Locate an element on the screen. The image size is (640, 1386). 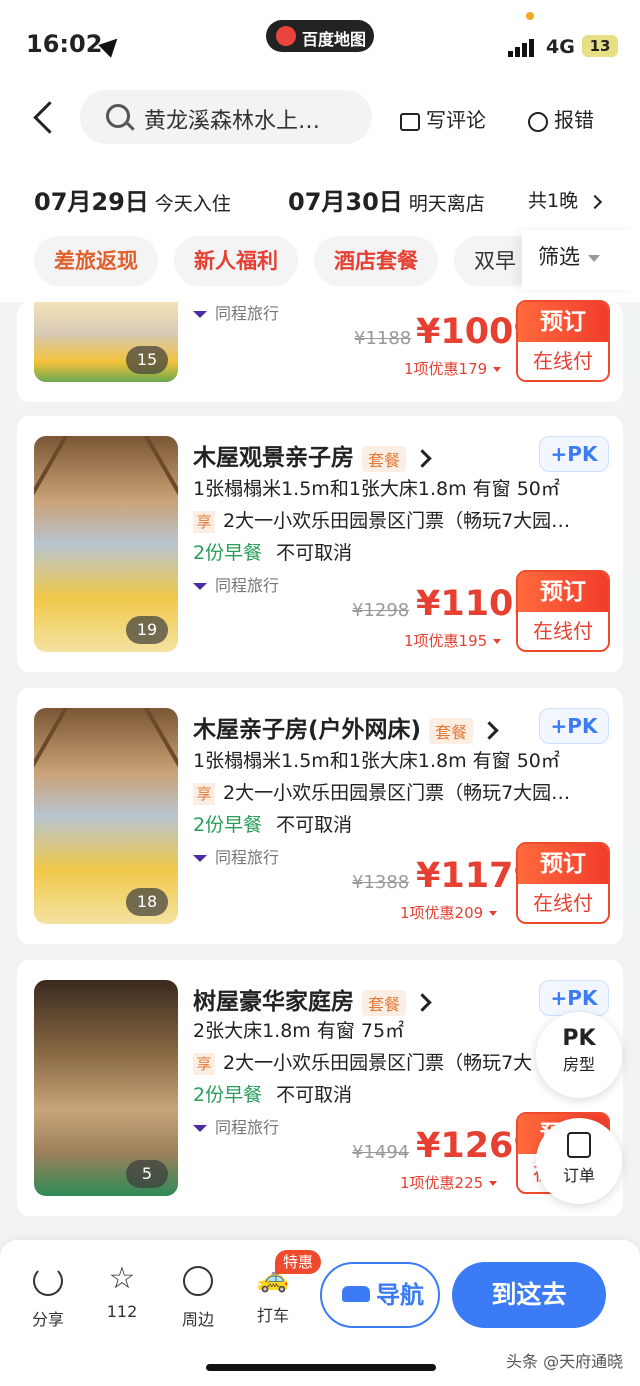
alert-icon is located at coordinates (538, 121).